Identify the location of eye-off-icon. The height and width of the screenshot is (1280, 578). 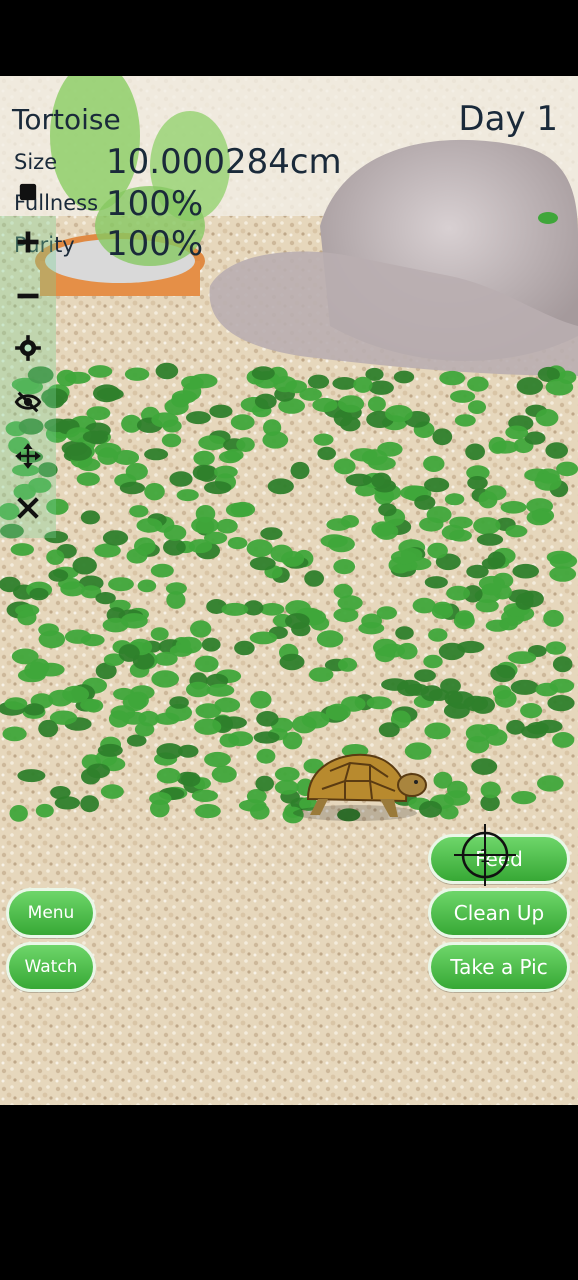
(28, 402).